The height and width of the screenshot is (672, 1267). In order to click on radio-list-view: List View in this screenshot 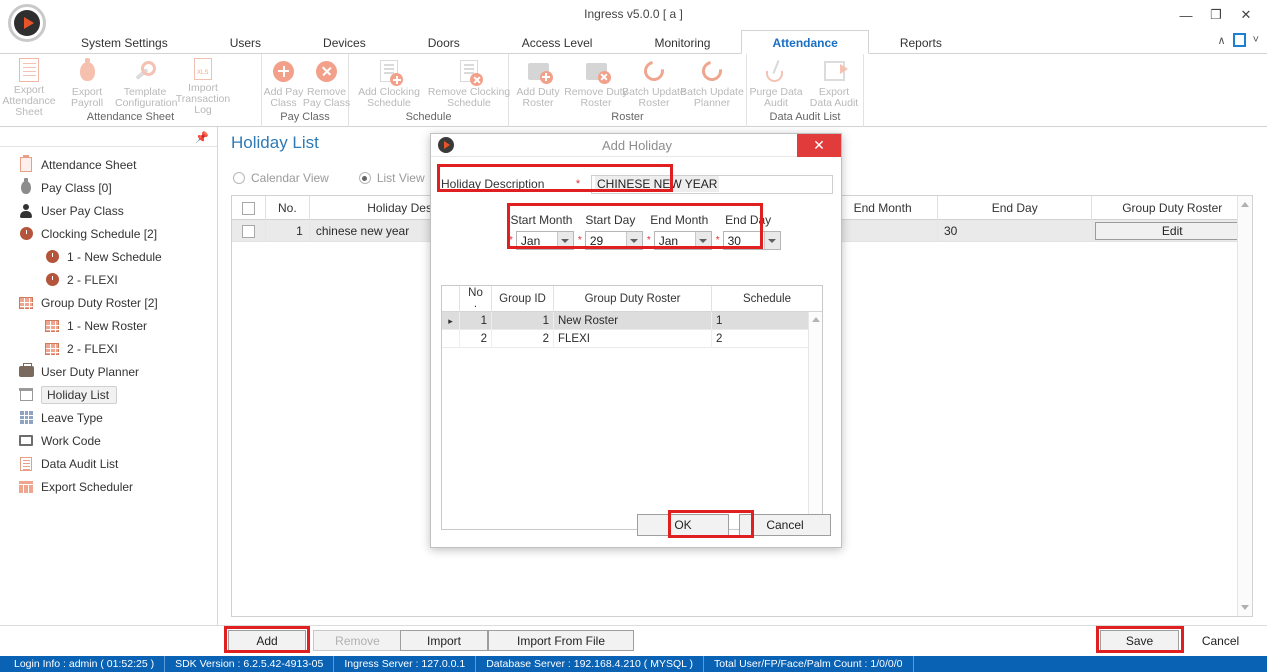, I will do `click(391, 178)`.